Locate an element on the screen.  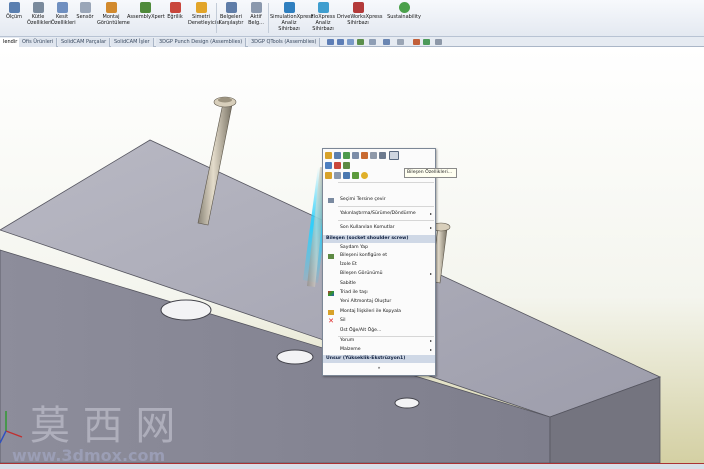
show-component-icon is located at coordinates (373, 155).